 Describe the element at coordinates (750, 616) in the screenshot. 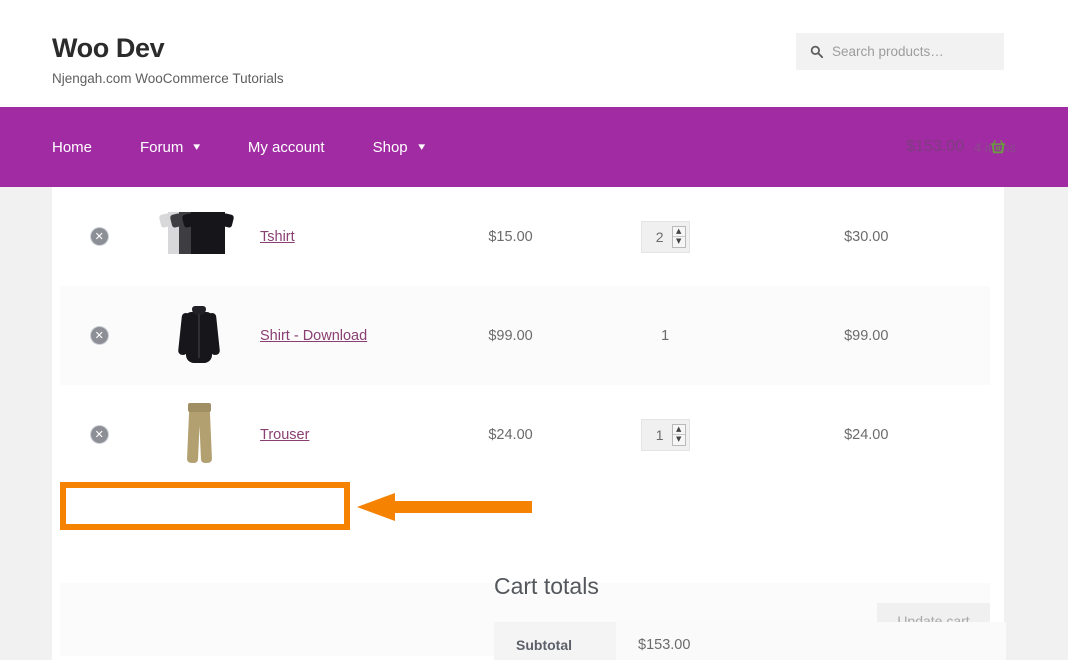

I see `cart-totals-section: Cart totals Subtotal $153.00` at that location.